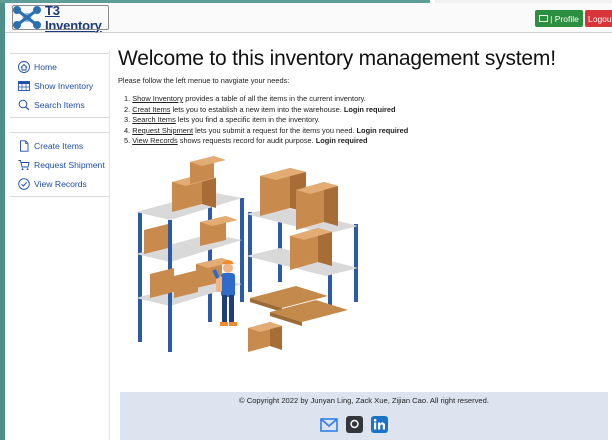 Image resolution: width=612 pixels, height=440 pixels. Describe the element at coordinates (162, 130) in the screenshot. I see `step-link-request-shipment: Request Shipment` at that location.